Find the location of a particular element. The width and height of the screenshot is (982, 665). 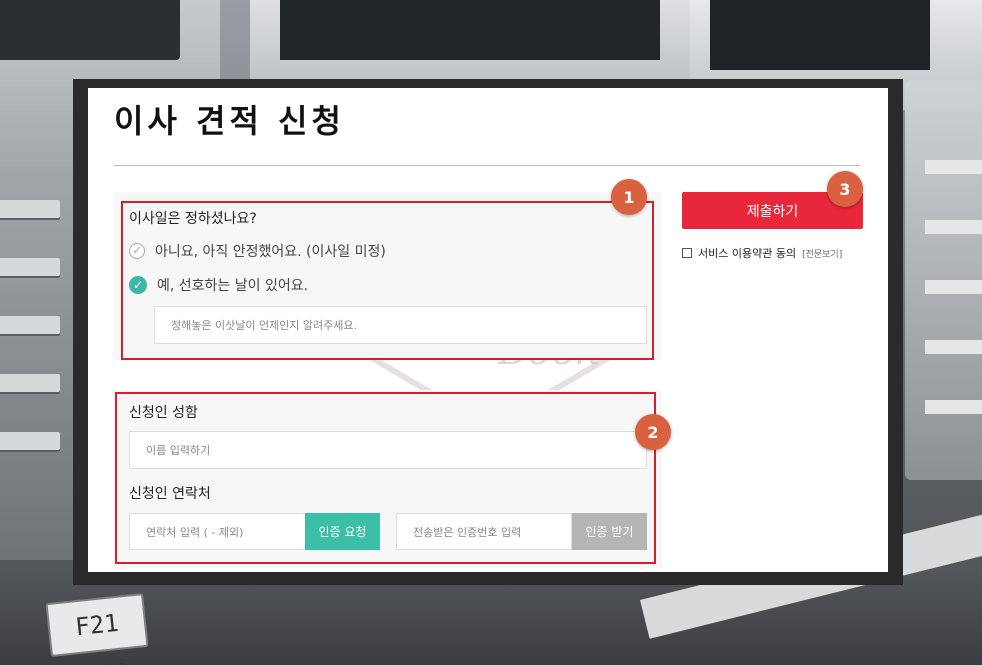

terms-checkbox is located at coordinates (687, 253).